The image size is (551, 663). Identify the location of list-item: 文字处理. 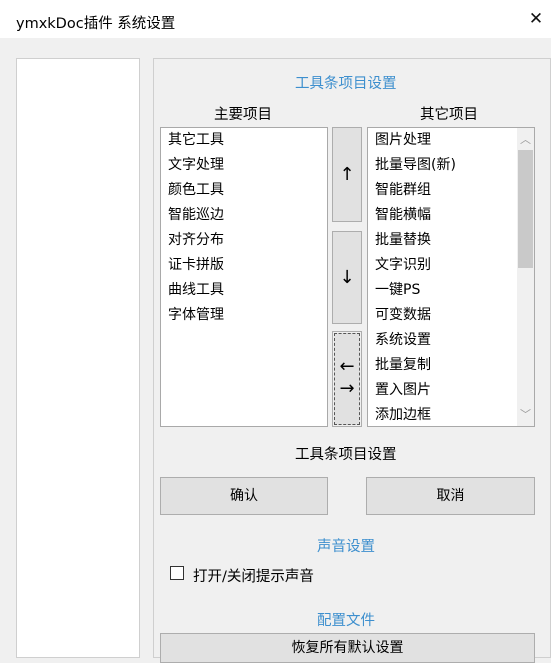
(244, 165).